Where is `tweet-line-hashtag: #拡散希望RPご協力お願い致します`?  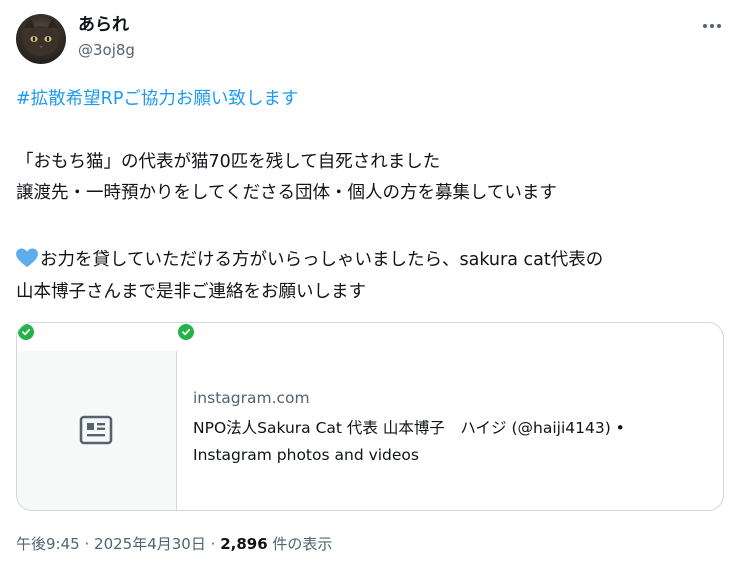 tweet-line-hashtag: #拡散希望RPご協力お願い致します is located at coordinates (371, 99).